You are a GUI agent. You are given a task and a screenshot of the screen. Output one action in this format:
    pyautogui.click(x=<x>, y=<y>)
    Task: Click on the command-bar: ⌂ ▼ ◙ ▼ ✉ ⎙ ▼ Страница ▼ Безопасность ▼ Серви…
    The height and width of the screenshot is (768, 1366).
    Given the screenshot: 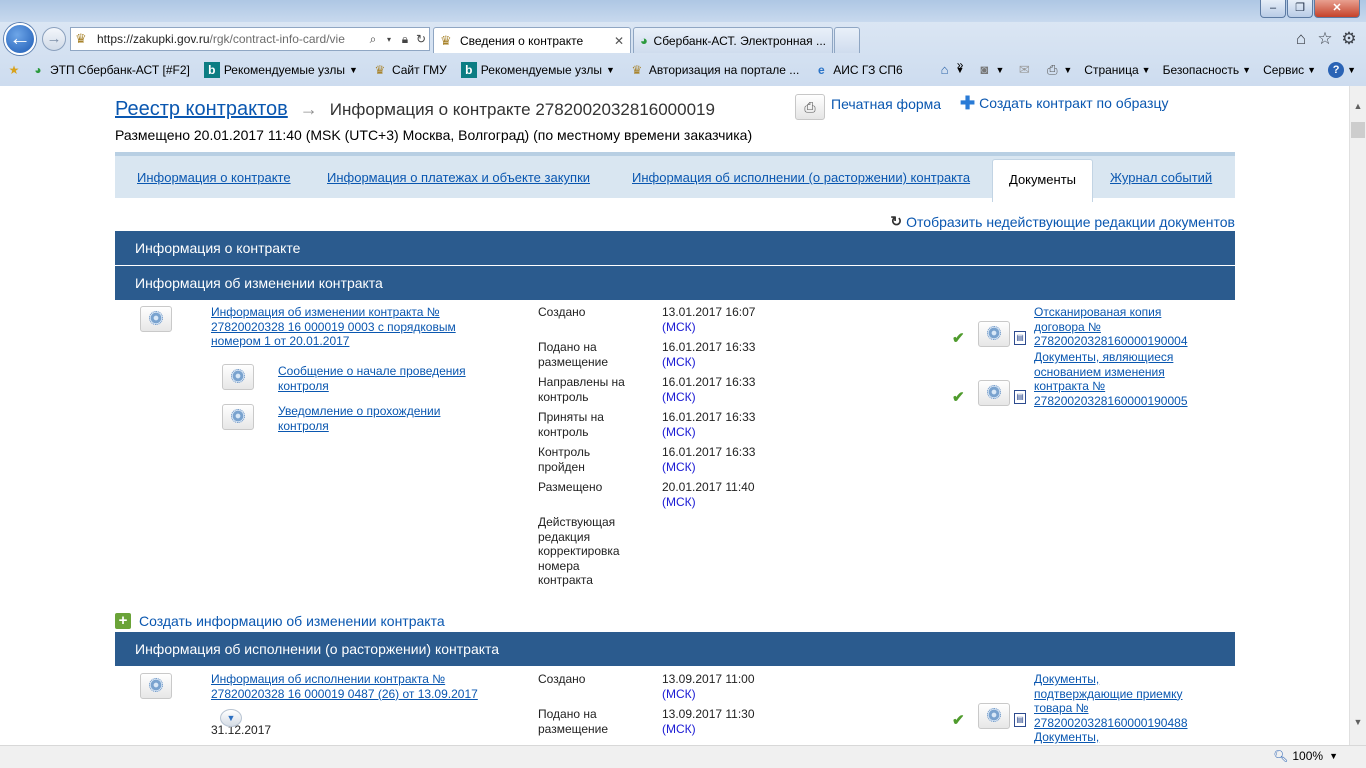 What is the action you would take?
    pyautogui.click(x=1140, y=70)
    